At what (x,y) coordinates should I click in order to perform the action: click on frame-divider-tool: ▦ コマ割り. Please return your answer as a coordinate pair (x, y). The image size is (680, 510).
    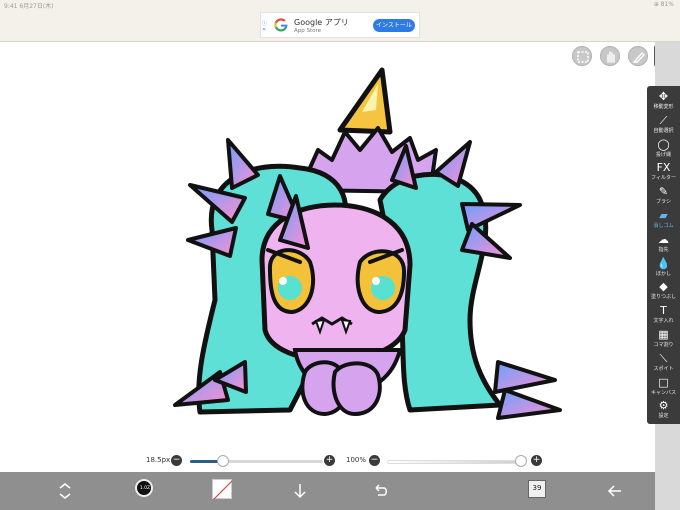
    Looking at the image, I should click on (663, 340).